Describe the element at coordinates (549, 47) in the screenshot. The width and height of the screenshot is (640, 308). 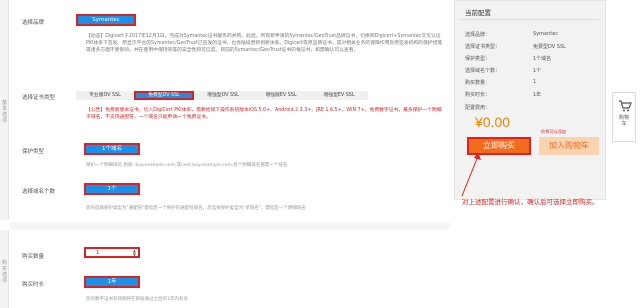
I see `sidebar-row-value: 免费型DV SSL` at that location.